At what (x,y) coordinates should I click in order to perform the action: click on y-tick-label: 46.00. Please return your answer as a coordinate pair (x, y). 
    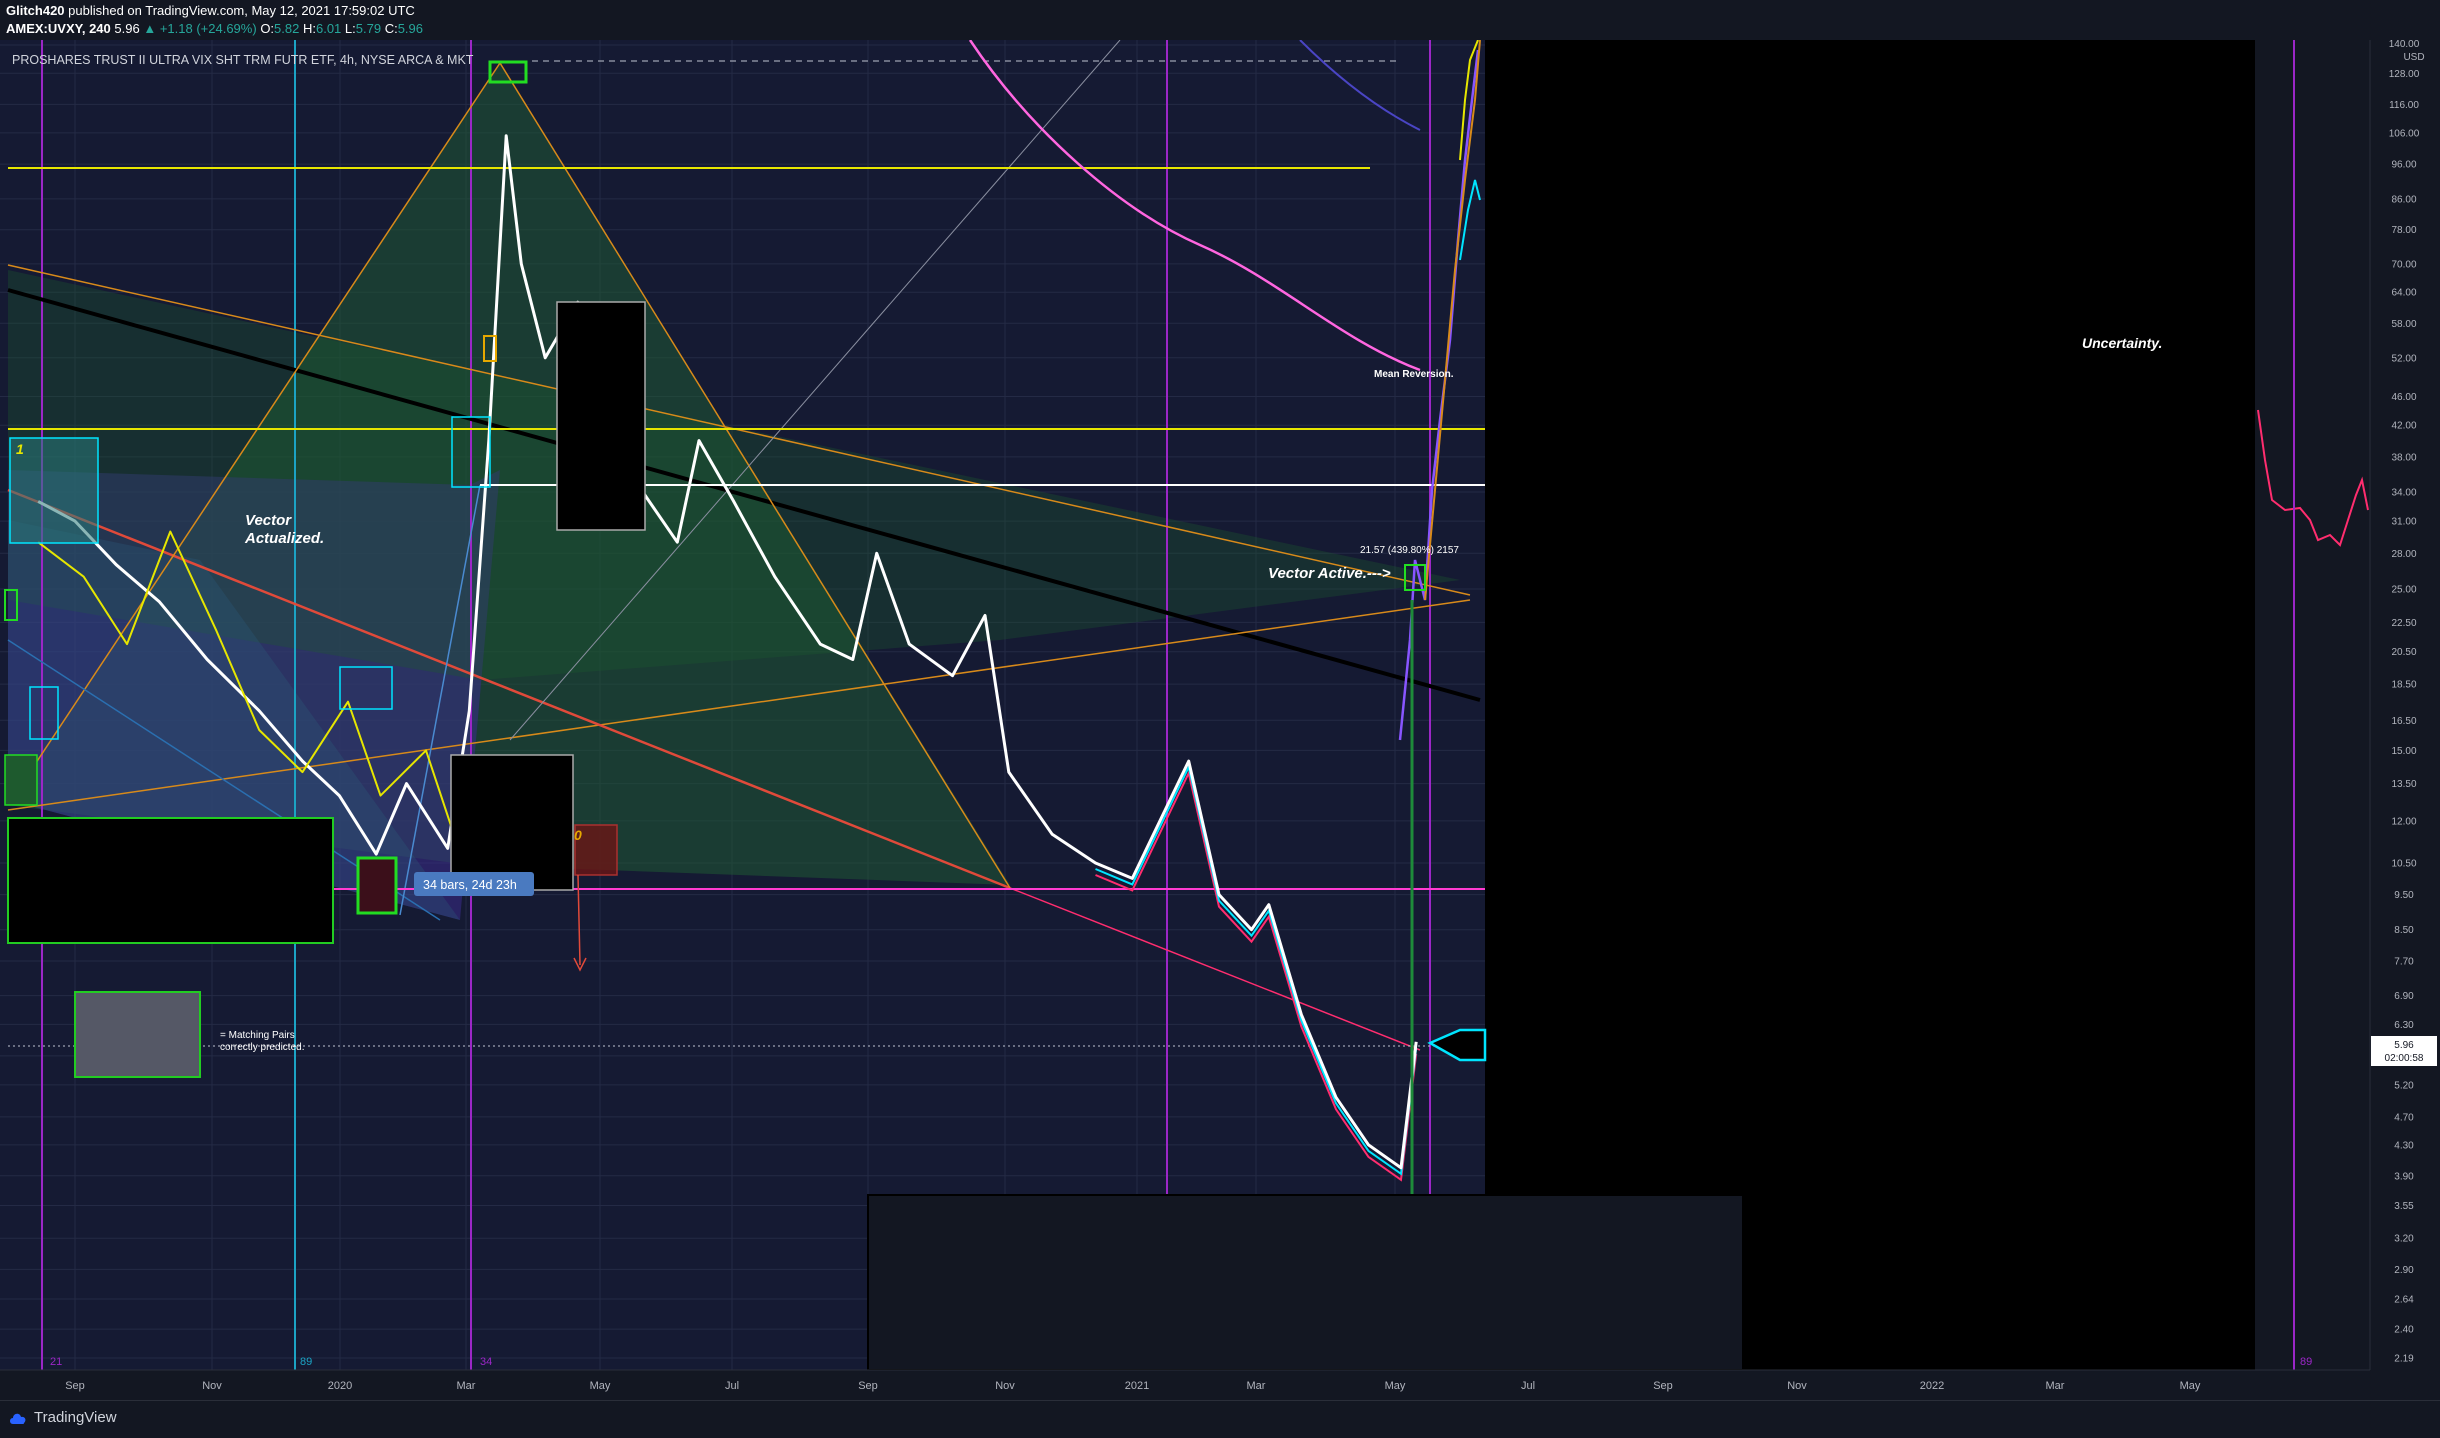
    Looking at the image, I should click on (2403, 397).